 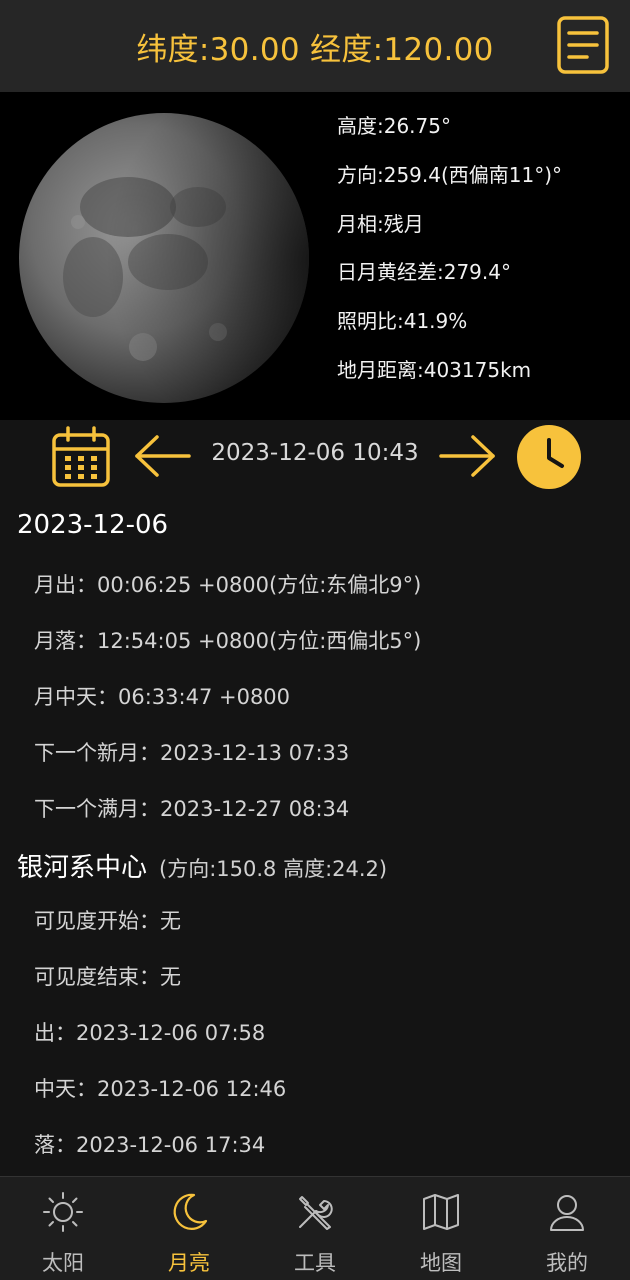 I want to click on moon-illumination: 照明比:41.9%, so click(x=402, y=321).